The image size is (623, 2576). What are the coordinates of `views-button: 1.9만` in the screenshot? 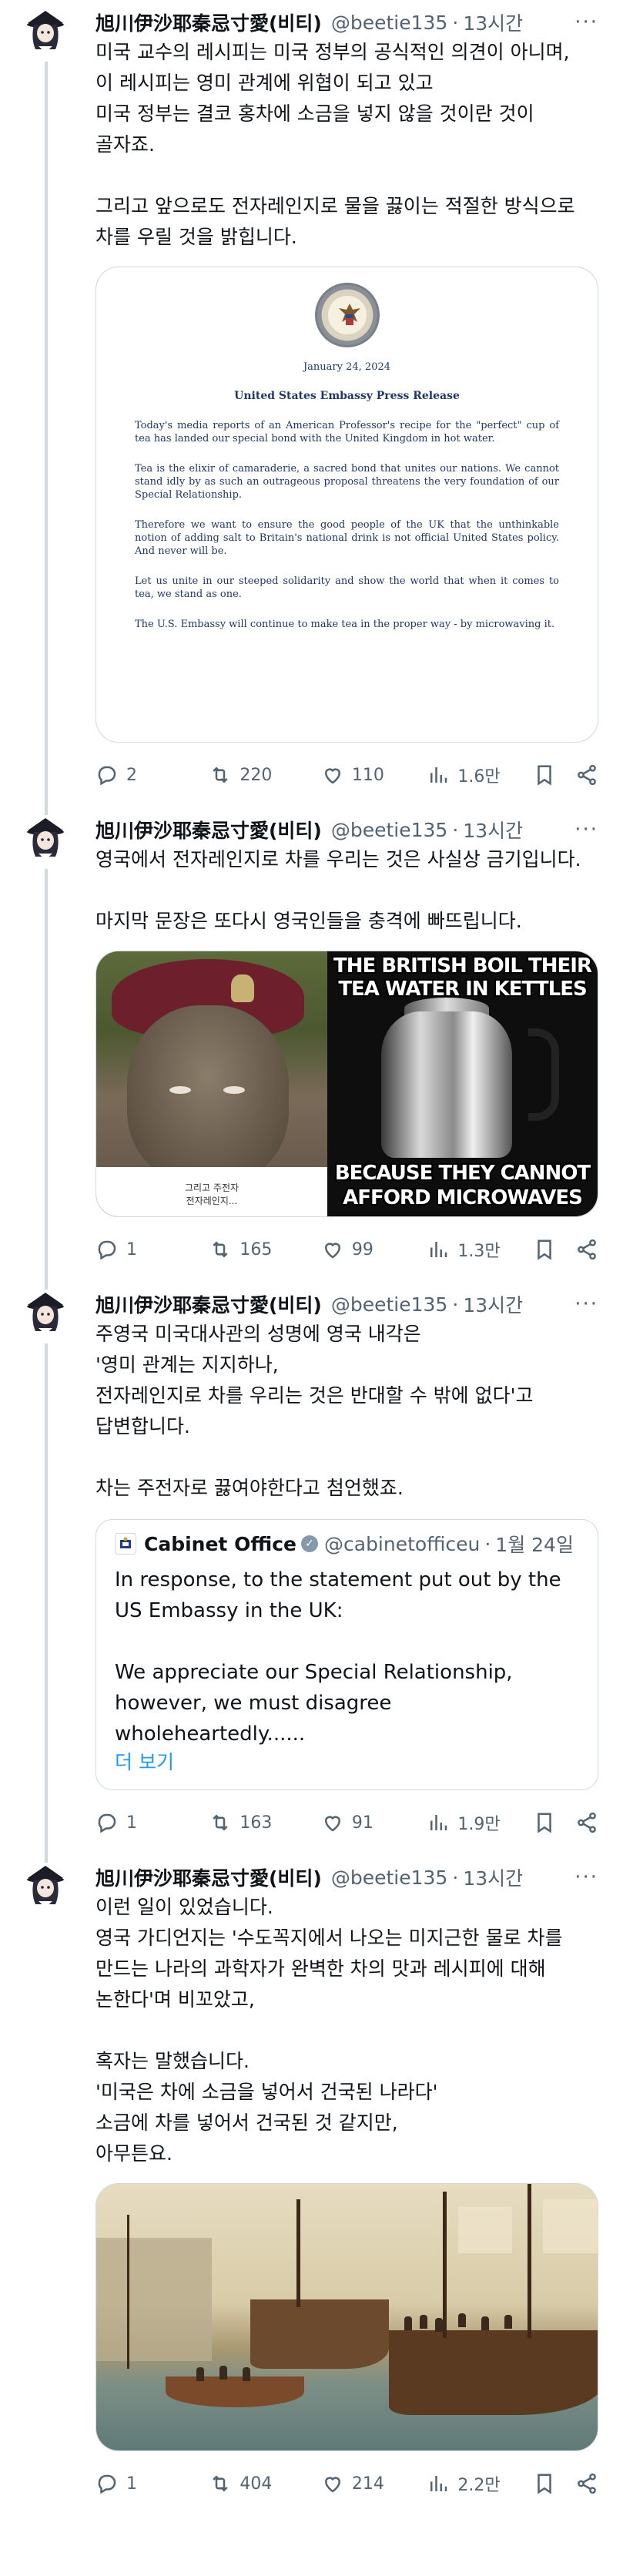 It's located at (480, 1822).